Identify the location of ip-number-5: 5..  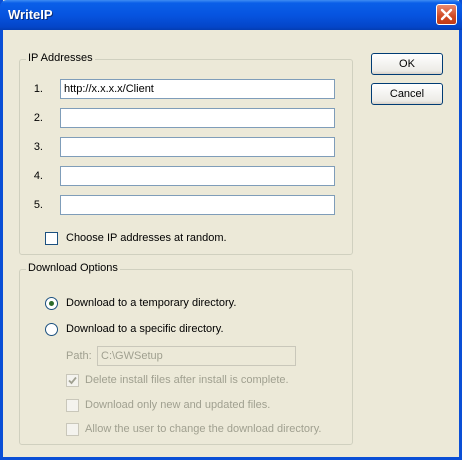
(38, 205).